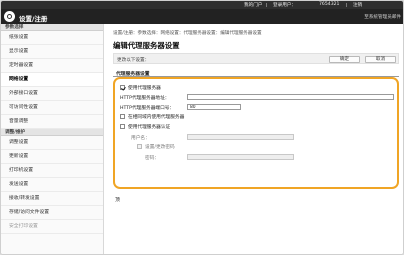 This screenshot has height=255, width=404. I want to click on login-user-value: 7654321, so click(329, 4).